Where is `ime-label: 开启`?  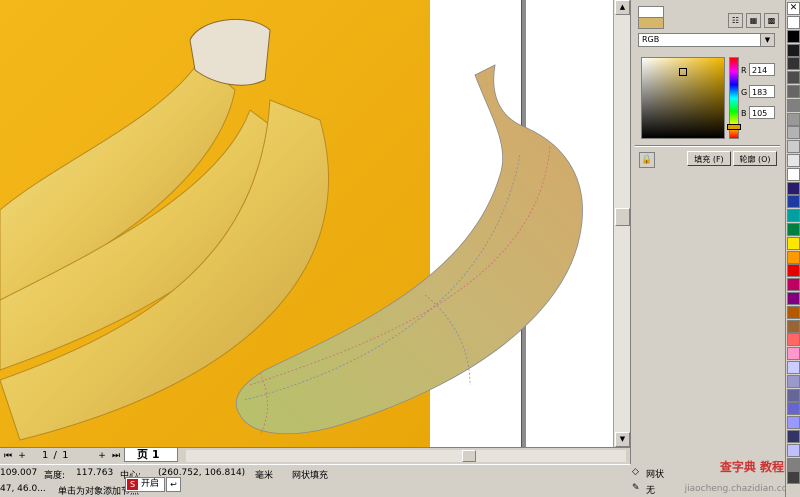
ime-label: 开启 is located at coordinates (150, 484).